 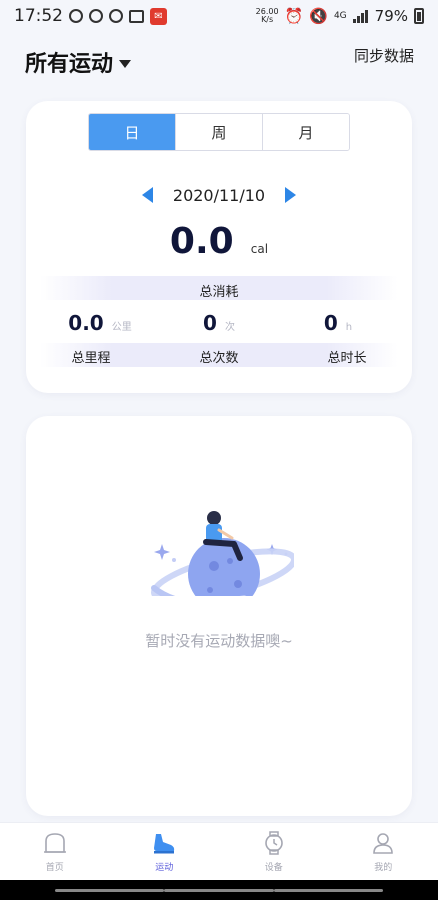 What do you see at coordinates (306, 132) in the screenshot?
I see `tab-month: 月` at bounding box center [306, 132].